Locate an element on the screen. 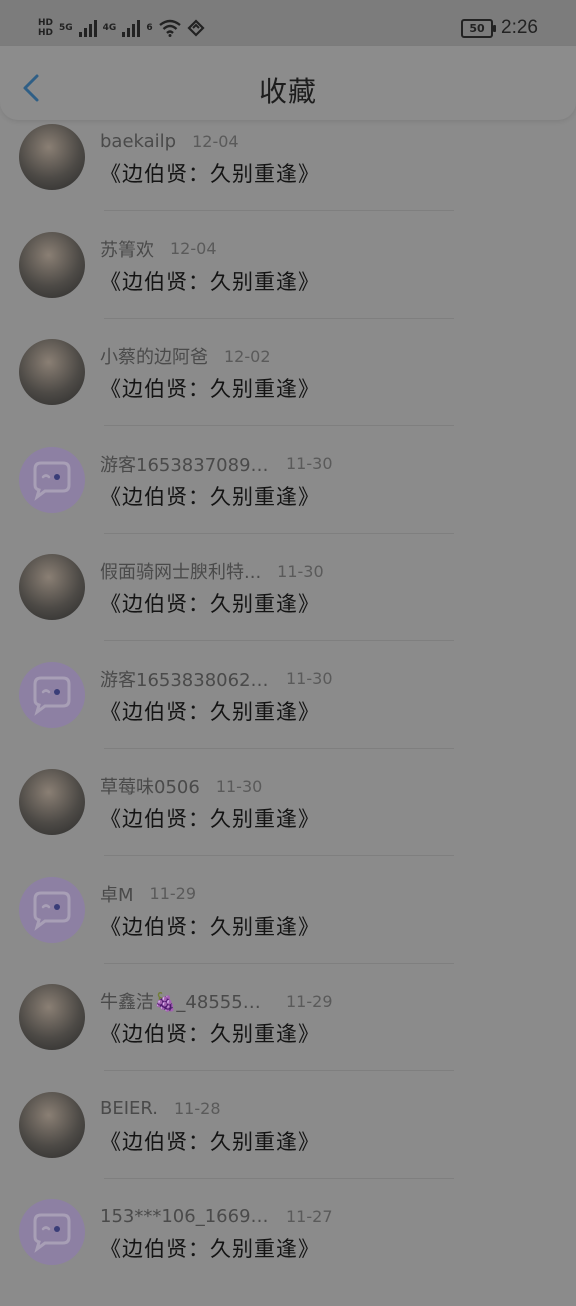  list-item: 苏箐欢 12-04 《边伯贤：久别重逢》 is located at coordinates (288, 285).